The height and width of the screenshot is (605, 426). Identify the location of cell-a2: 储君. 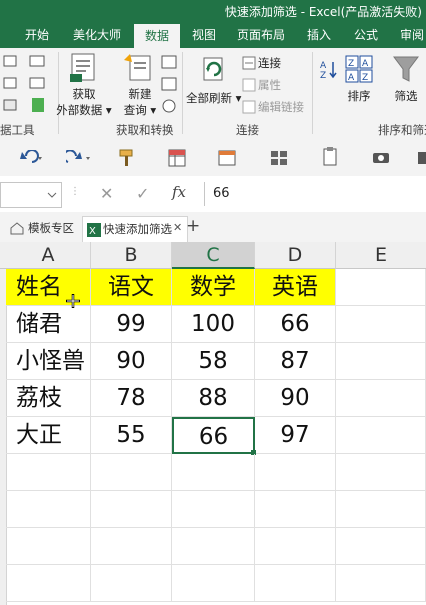
(48, 324).